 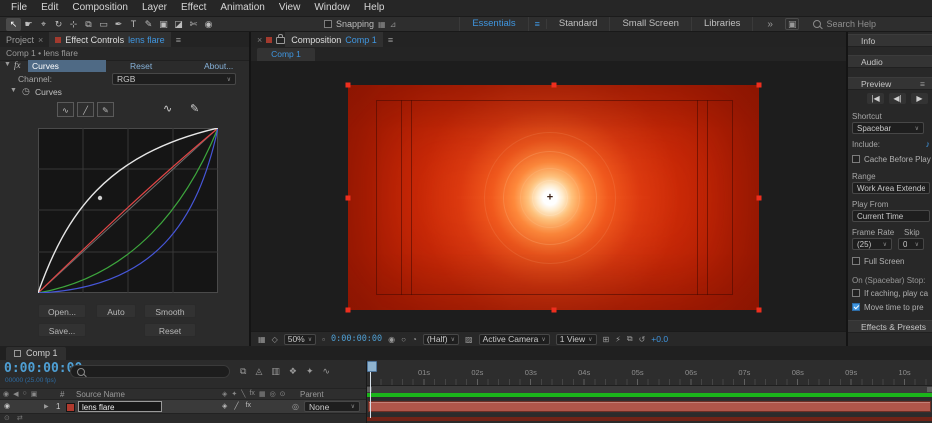 What do you see at coordinates (897, 98) in the screenshot?
I see `previous-frame-button: ◀|` at bounding box center [897, 98].